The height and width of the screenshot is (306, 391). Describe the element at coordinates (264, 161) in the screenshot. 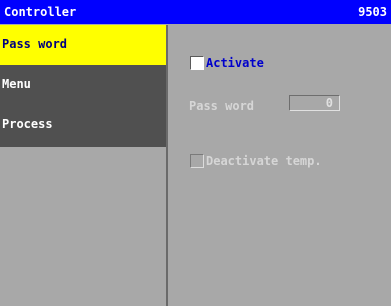

I see `deactivate-temp-label: Deactivate temp.` at that location.